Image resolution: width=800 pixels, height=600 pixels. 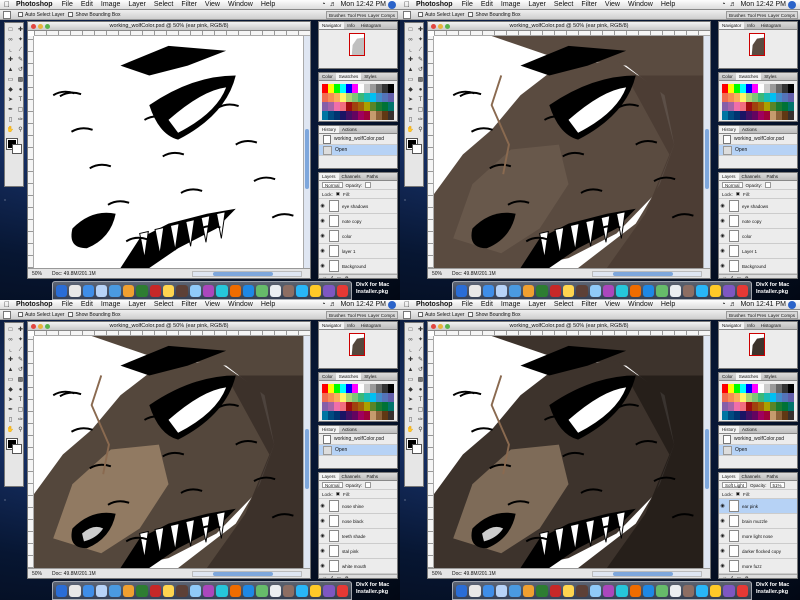 I want to click on menu-filter: Filter, so click(x=589, y=304).